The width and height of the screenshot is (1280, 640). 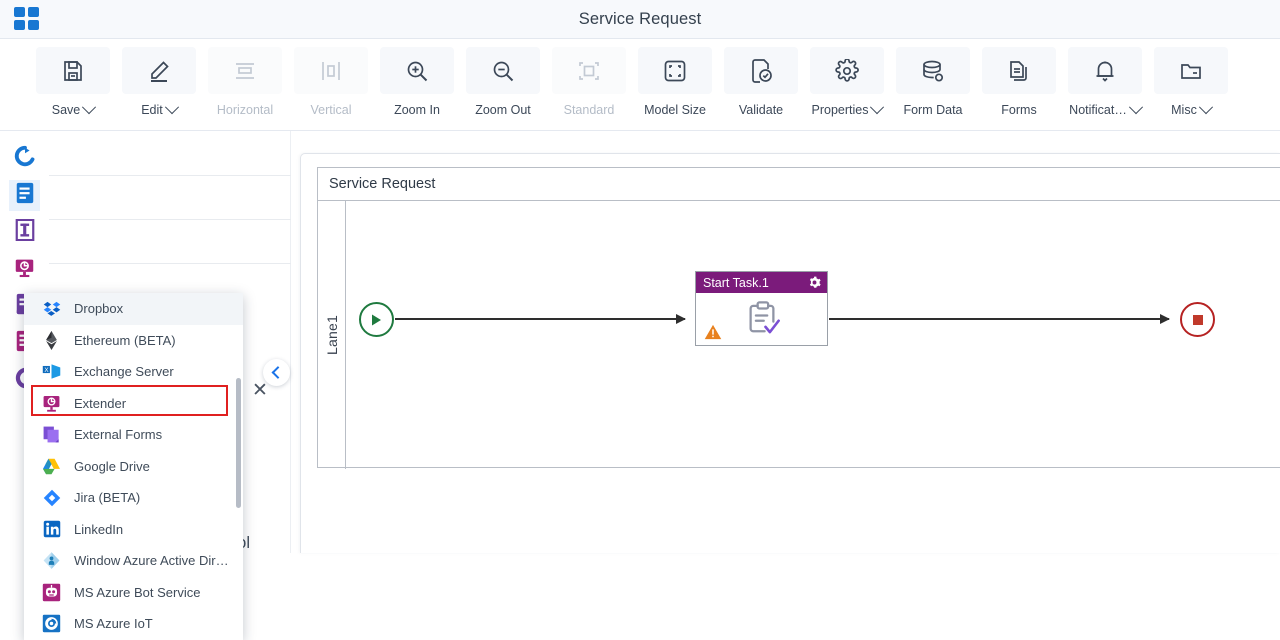 What do you see at coordinates (640, 19) in the screenshot?
I see `page-title: Service Request` at bounding box center [640, 19].